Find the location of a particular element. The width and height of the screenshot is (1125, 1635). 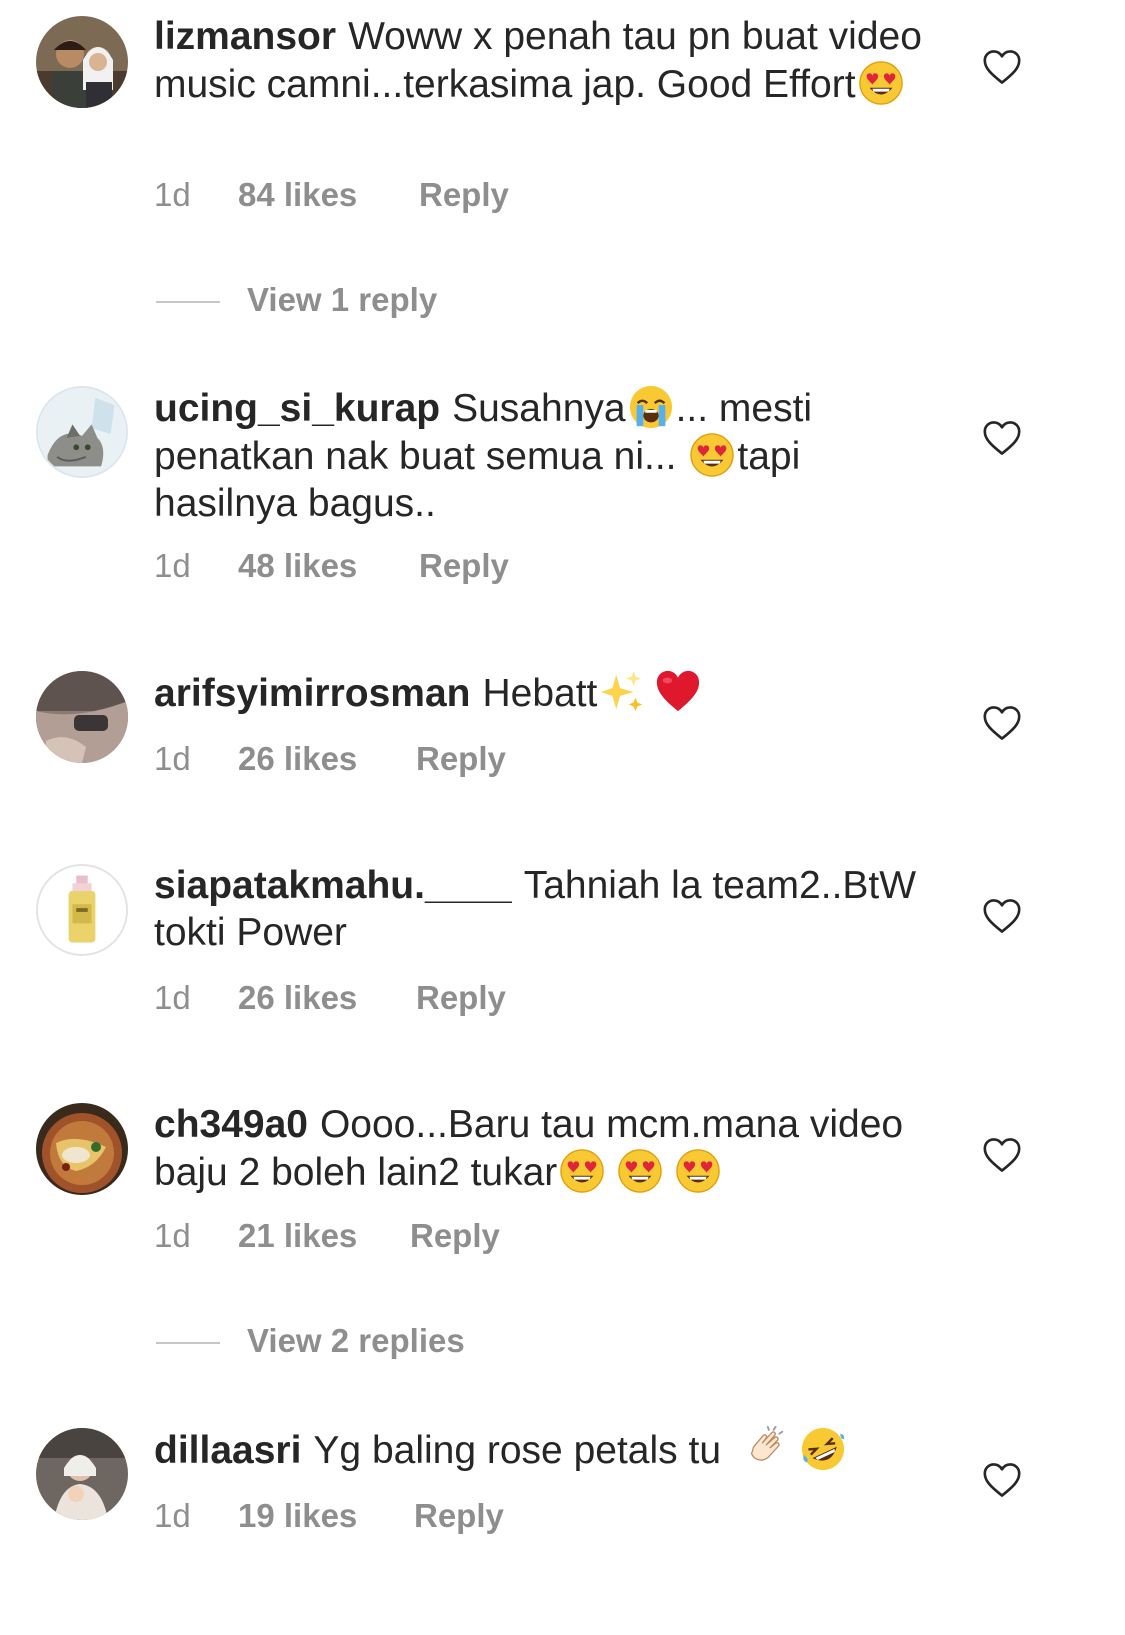

comment-likes: 19 likes is located at coordinates (326, 1516).